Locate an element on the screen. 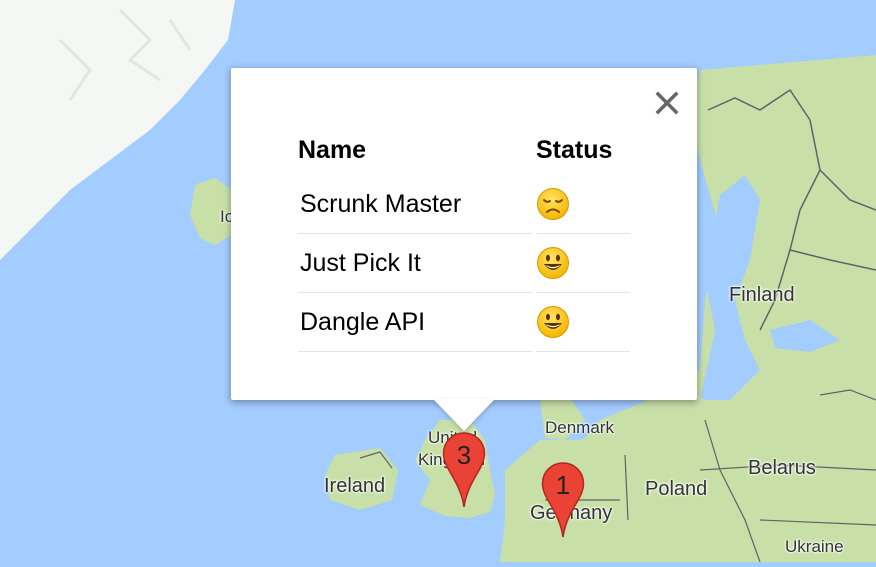 This screenshot has width=876, height=567. row-name: Scrunk Master is located at coordinates (415, 204).